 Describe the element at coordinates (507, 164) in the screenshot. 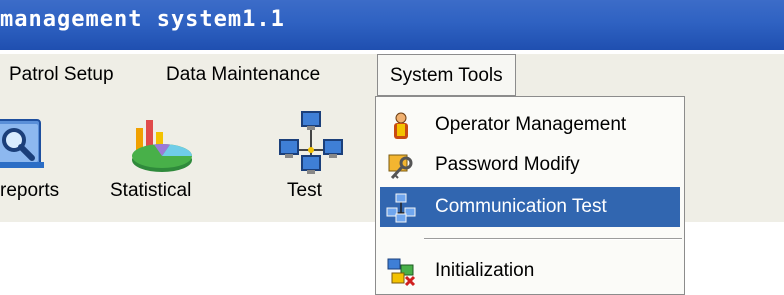

I see `menu-item-label: Password Modify` at that location.